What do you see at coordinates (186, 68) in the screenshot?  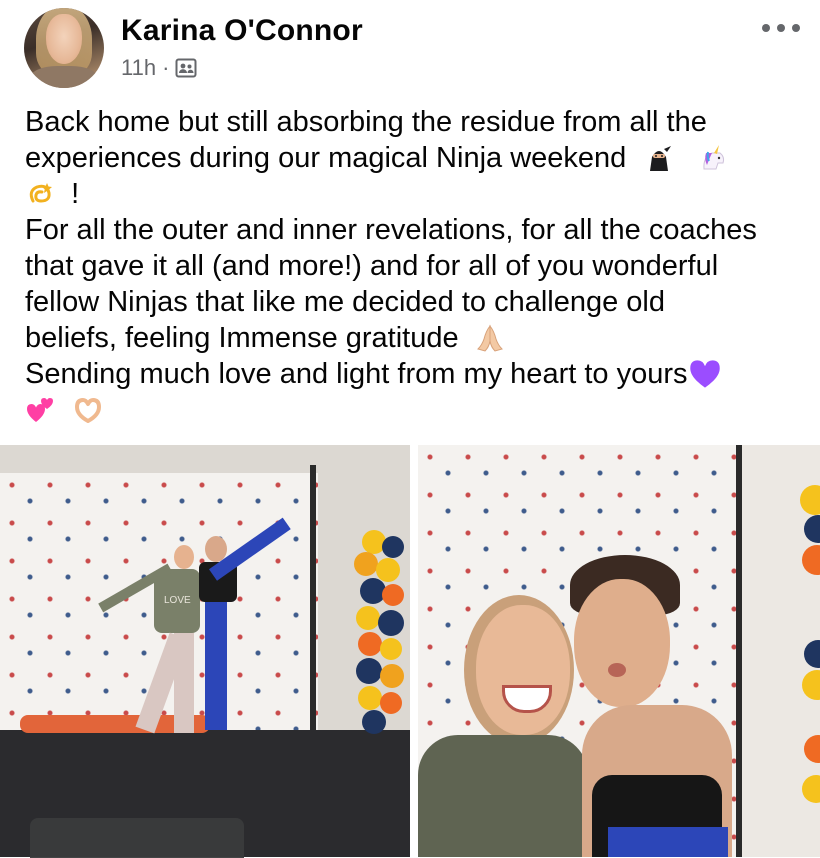 I see `custom-audience-icon` at bounding box center [186, 68].